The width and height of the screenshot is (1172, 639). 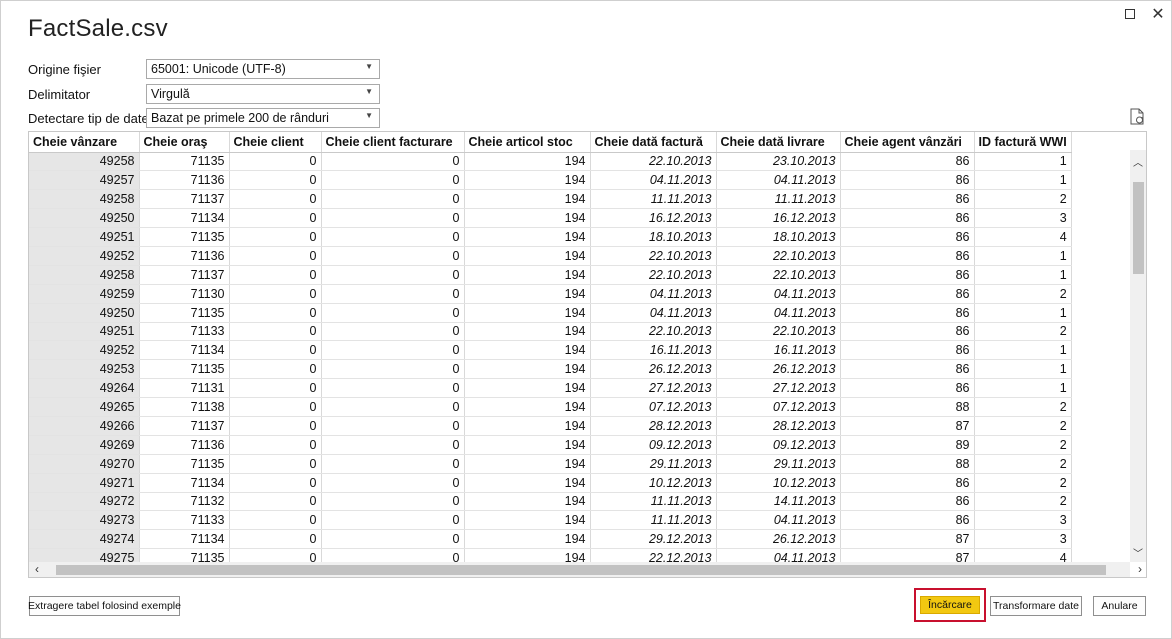 What do you see at coordinates (907, 142) in the screenshot?
I see `column-header: Cheie agent vânzări` at bounding box center [907, 142].